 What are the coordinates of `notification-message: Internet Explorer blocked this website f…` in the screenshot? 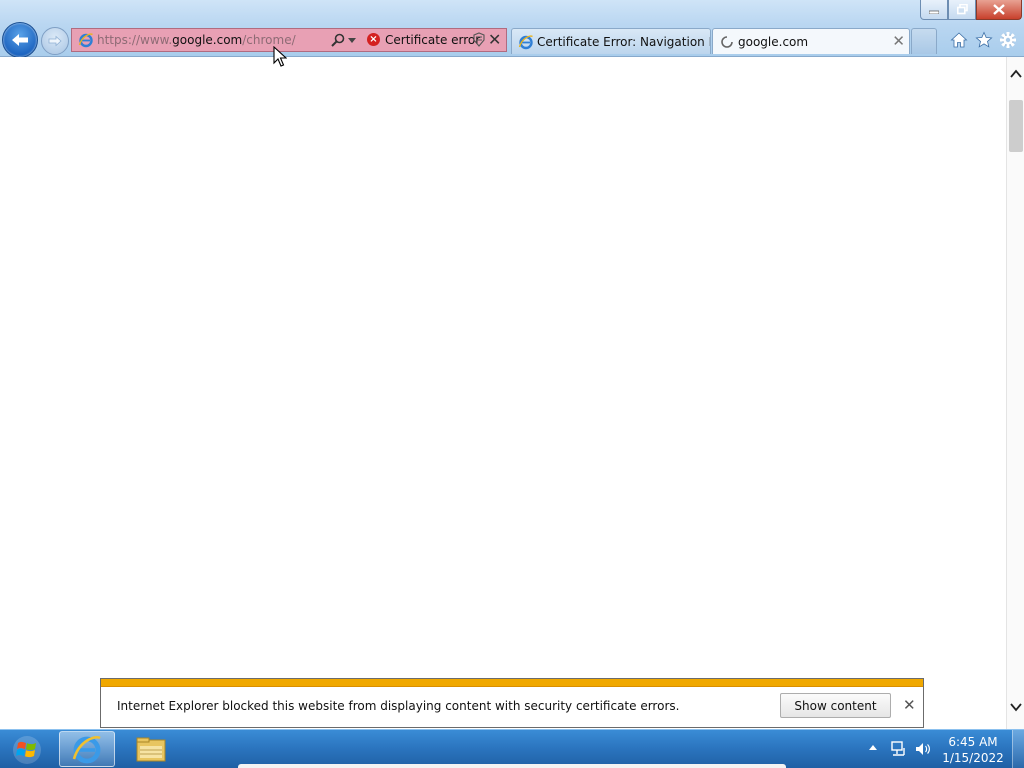 It's located at (398, 706).